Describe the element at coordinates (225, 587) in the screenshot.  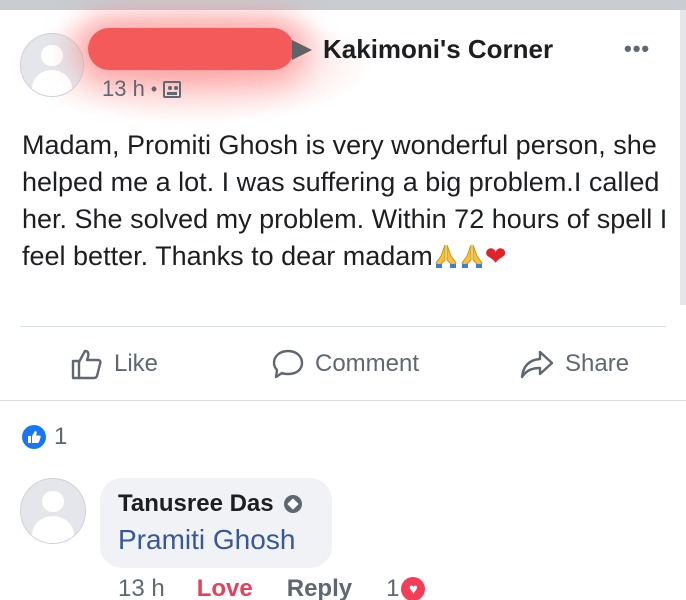
I see `love-reaction-button: Love` at that location.